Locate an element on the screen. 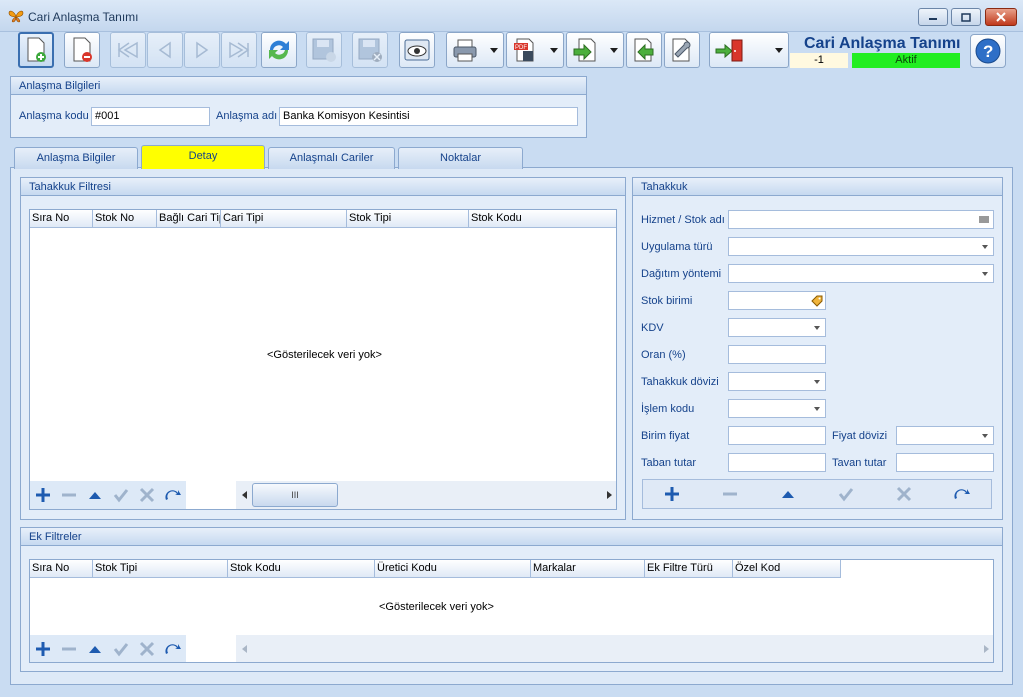 This screenshot has width=1023, height=697. cancel-icon is located at coordinates (147, 495).